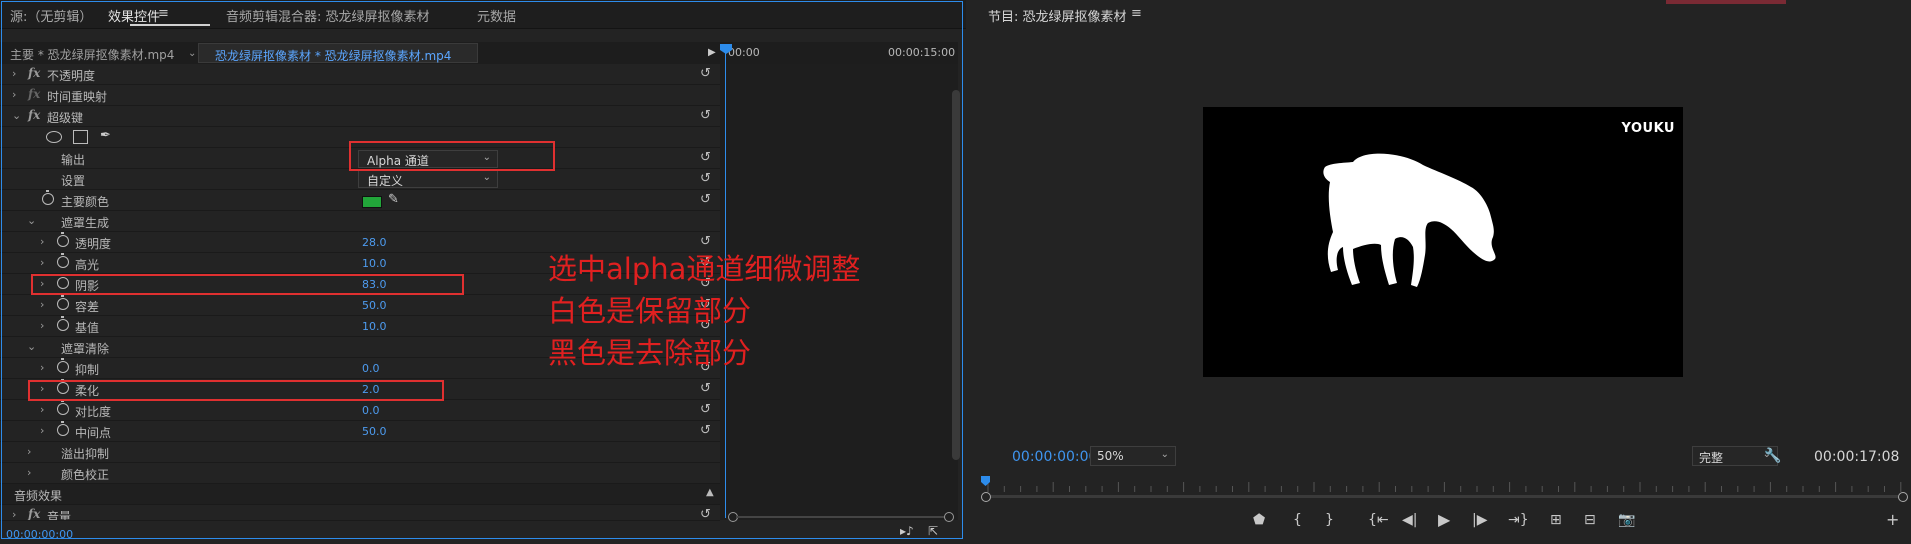 Image resolution: width=1911 pixels, height=544 pixels. Describe the element at coordinates (1857, 457) in the screenshot. I see `program-duration: 00:00:17:08` at that location.